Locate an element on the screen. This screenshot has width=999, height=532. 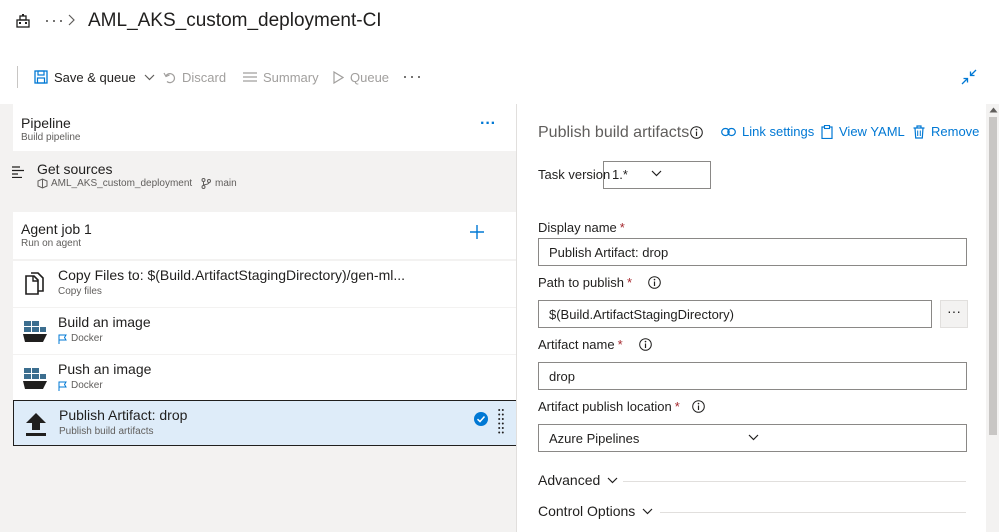
artifact-location-label: Artifact publish location * is located at coordinates (609, 406).